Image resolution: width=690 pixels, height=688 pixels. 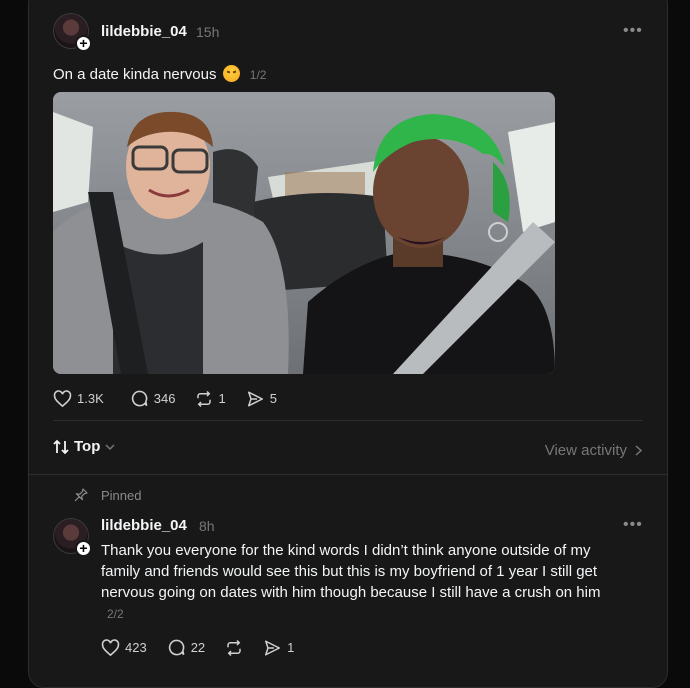 I want to click on nervous-face-emoji-icon, so click(x=231, y=73).